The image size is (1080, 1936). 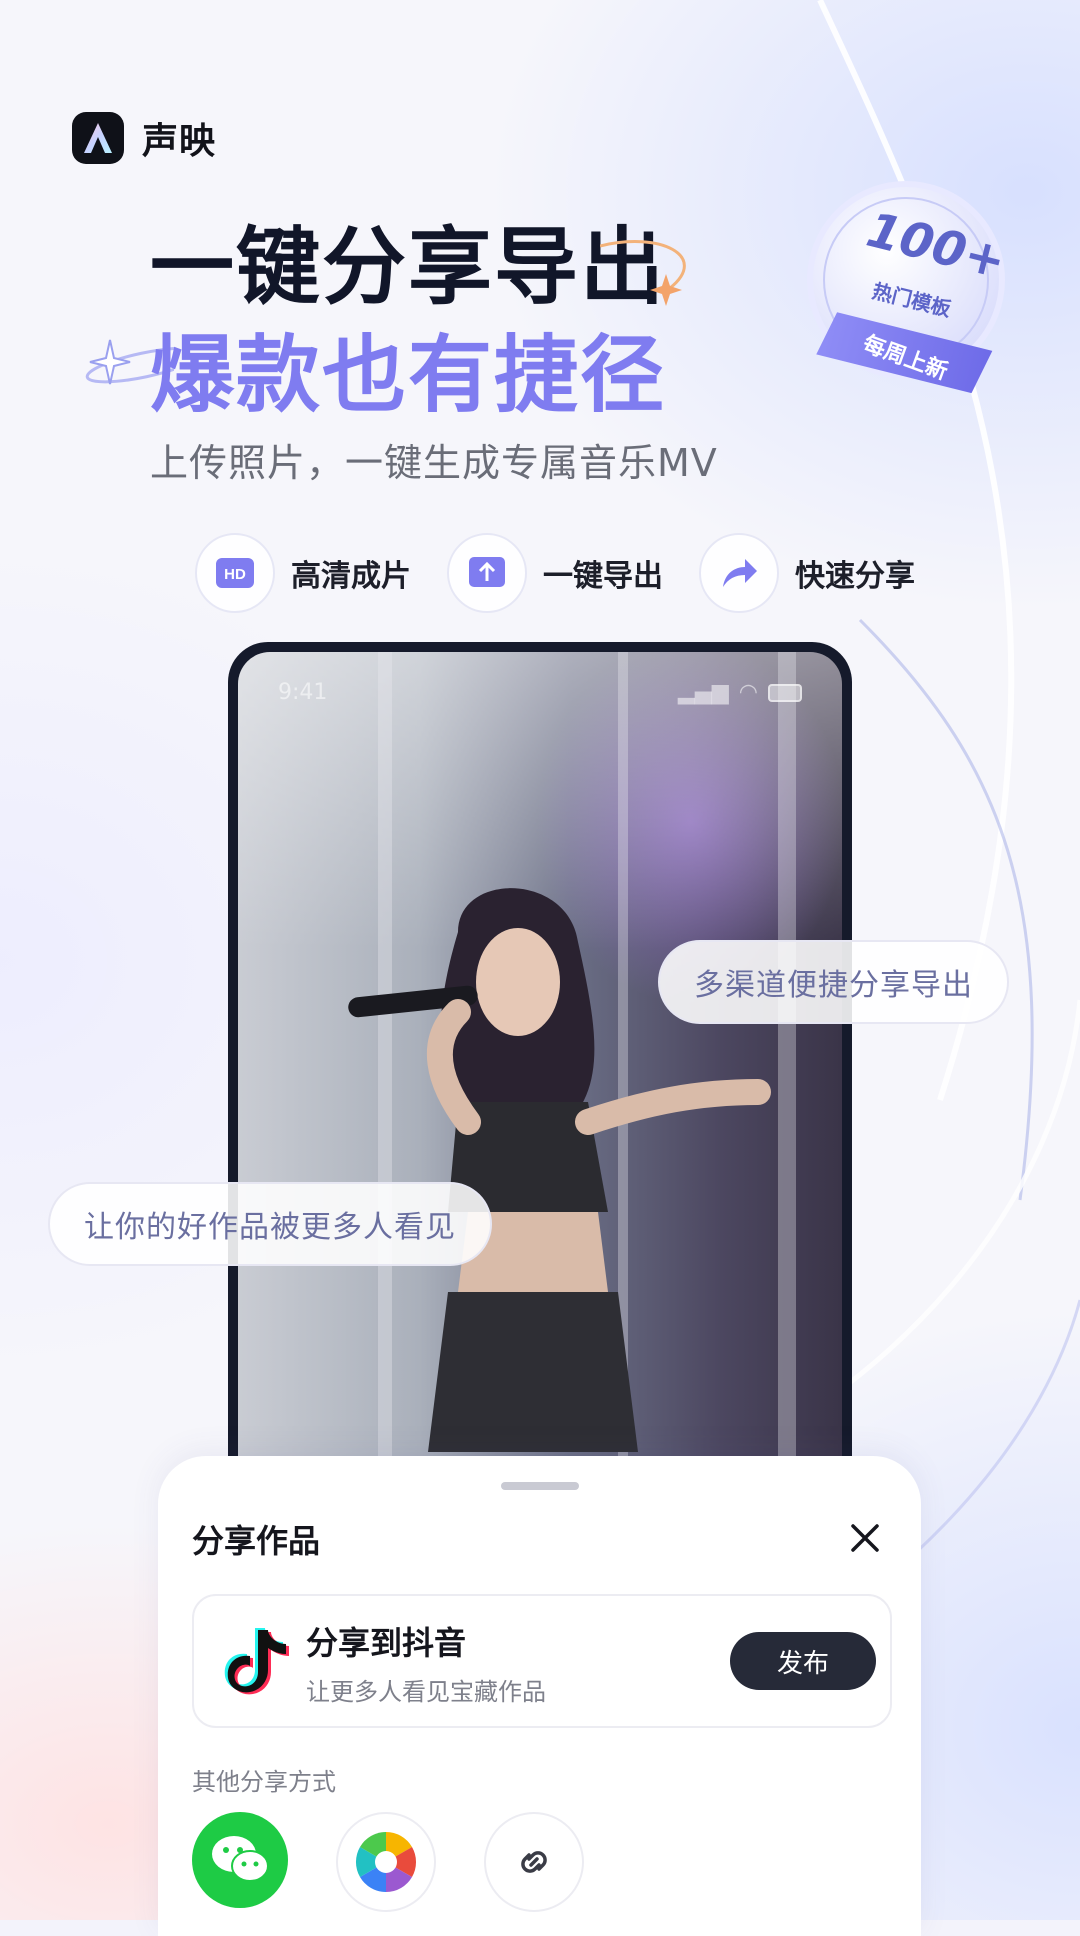 I want to click on hero-title-line2: 爆款也有捷径, so click(x=408, y=375).